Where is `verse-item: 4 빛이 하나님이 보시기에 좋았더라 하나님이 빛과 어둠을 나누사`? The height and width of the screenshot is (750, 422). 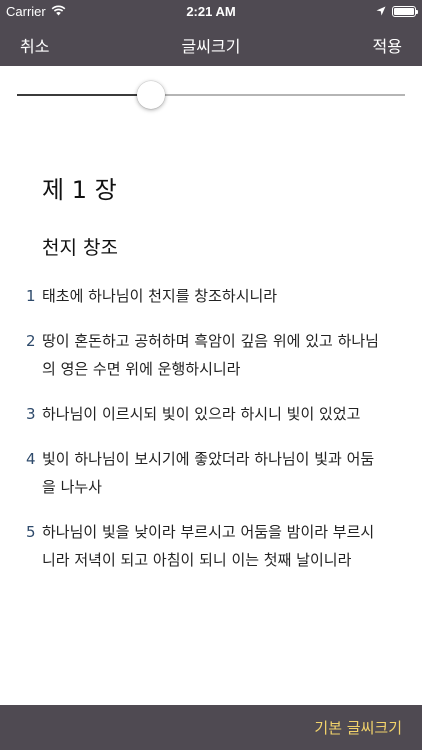
verse-item: 4 빛이 하나님이 보시기에 좋았더라 하나님이 빛과 어둠을 나누사 is located at coordinates (206, 473).